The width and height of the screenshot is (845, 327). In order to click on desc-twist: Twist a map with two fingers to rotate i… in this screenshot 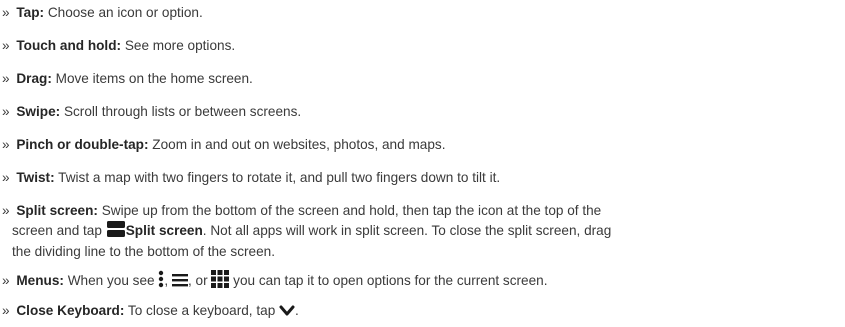, I will do `click(279, 177)`.